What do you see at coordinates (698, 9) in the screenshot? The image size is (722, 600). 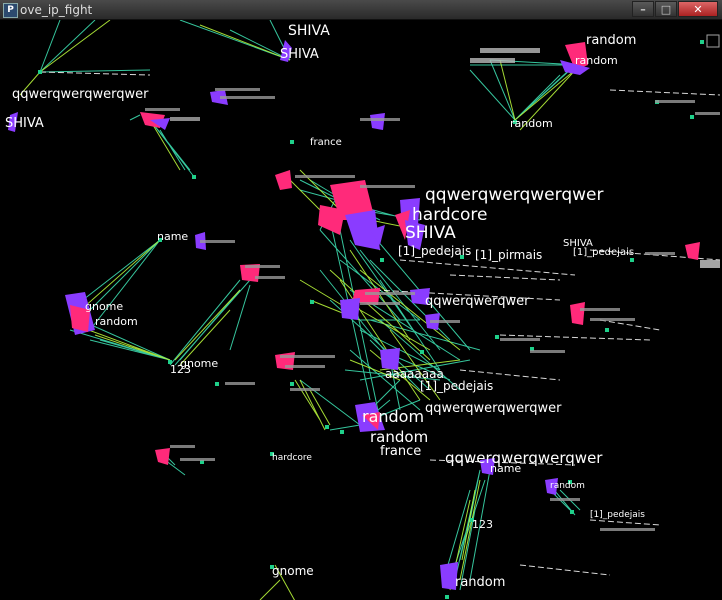 I see `close-button: ✕` at bounding box center [698, 9].